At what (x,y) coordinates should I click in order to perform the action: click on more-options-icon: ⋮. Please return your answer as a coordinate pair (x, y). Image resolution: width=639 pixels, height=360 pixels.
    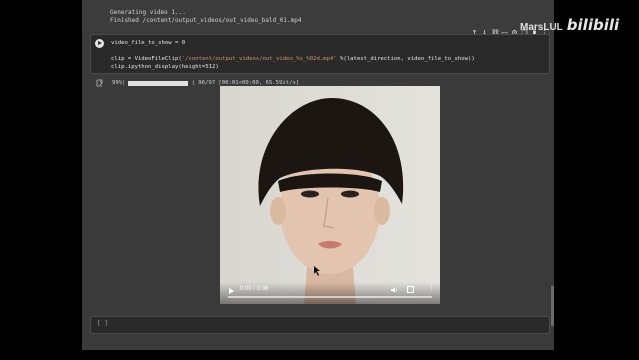
    Looking at the image, I should click on (431, 287).